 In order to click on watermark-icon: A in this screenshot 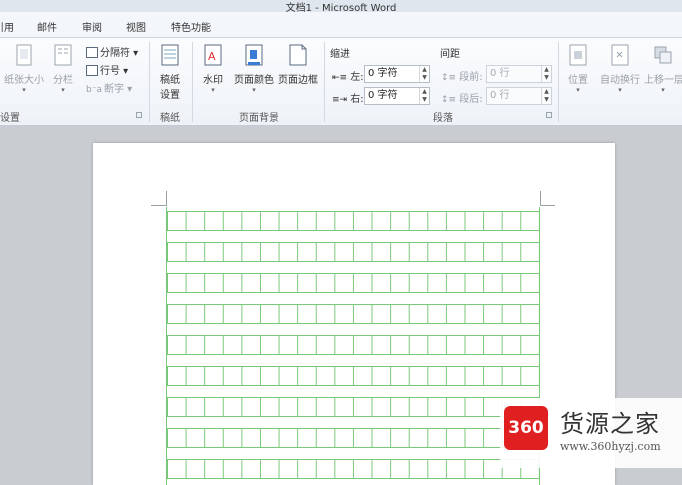, I will do `click(213, 55)`.